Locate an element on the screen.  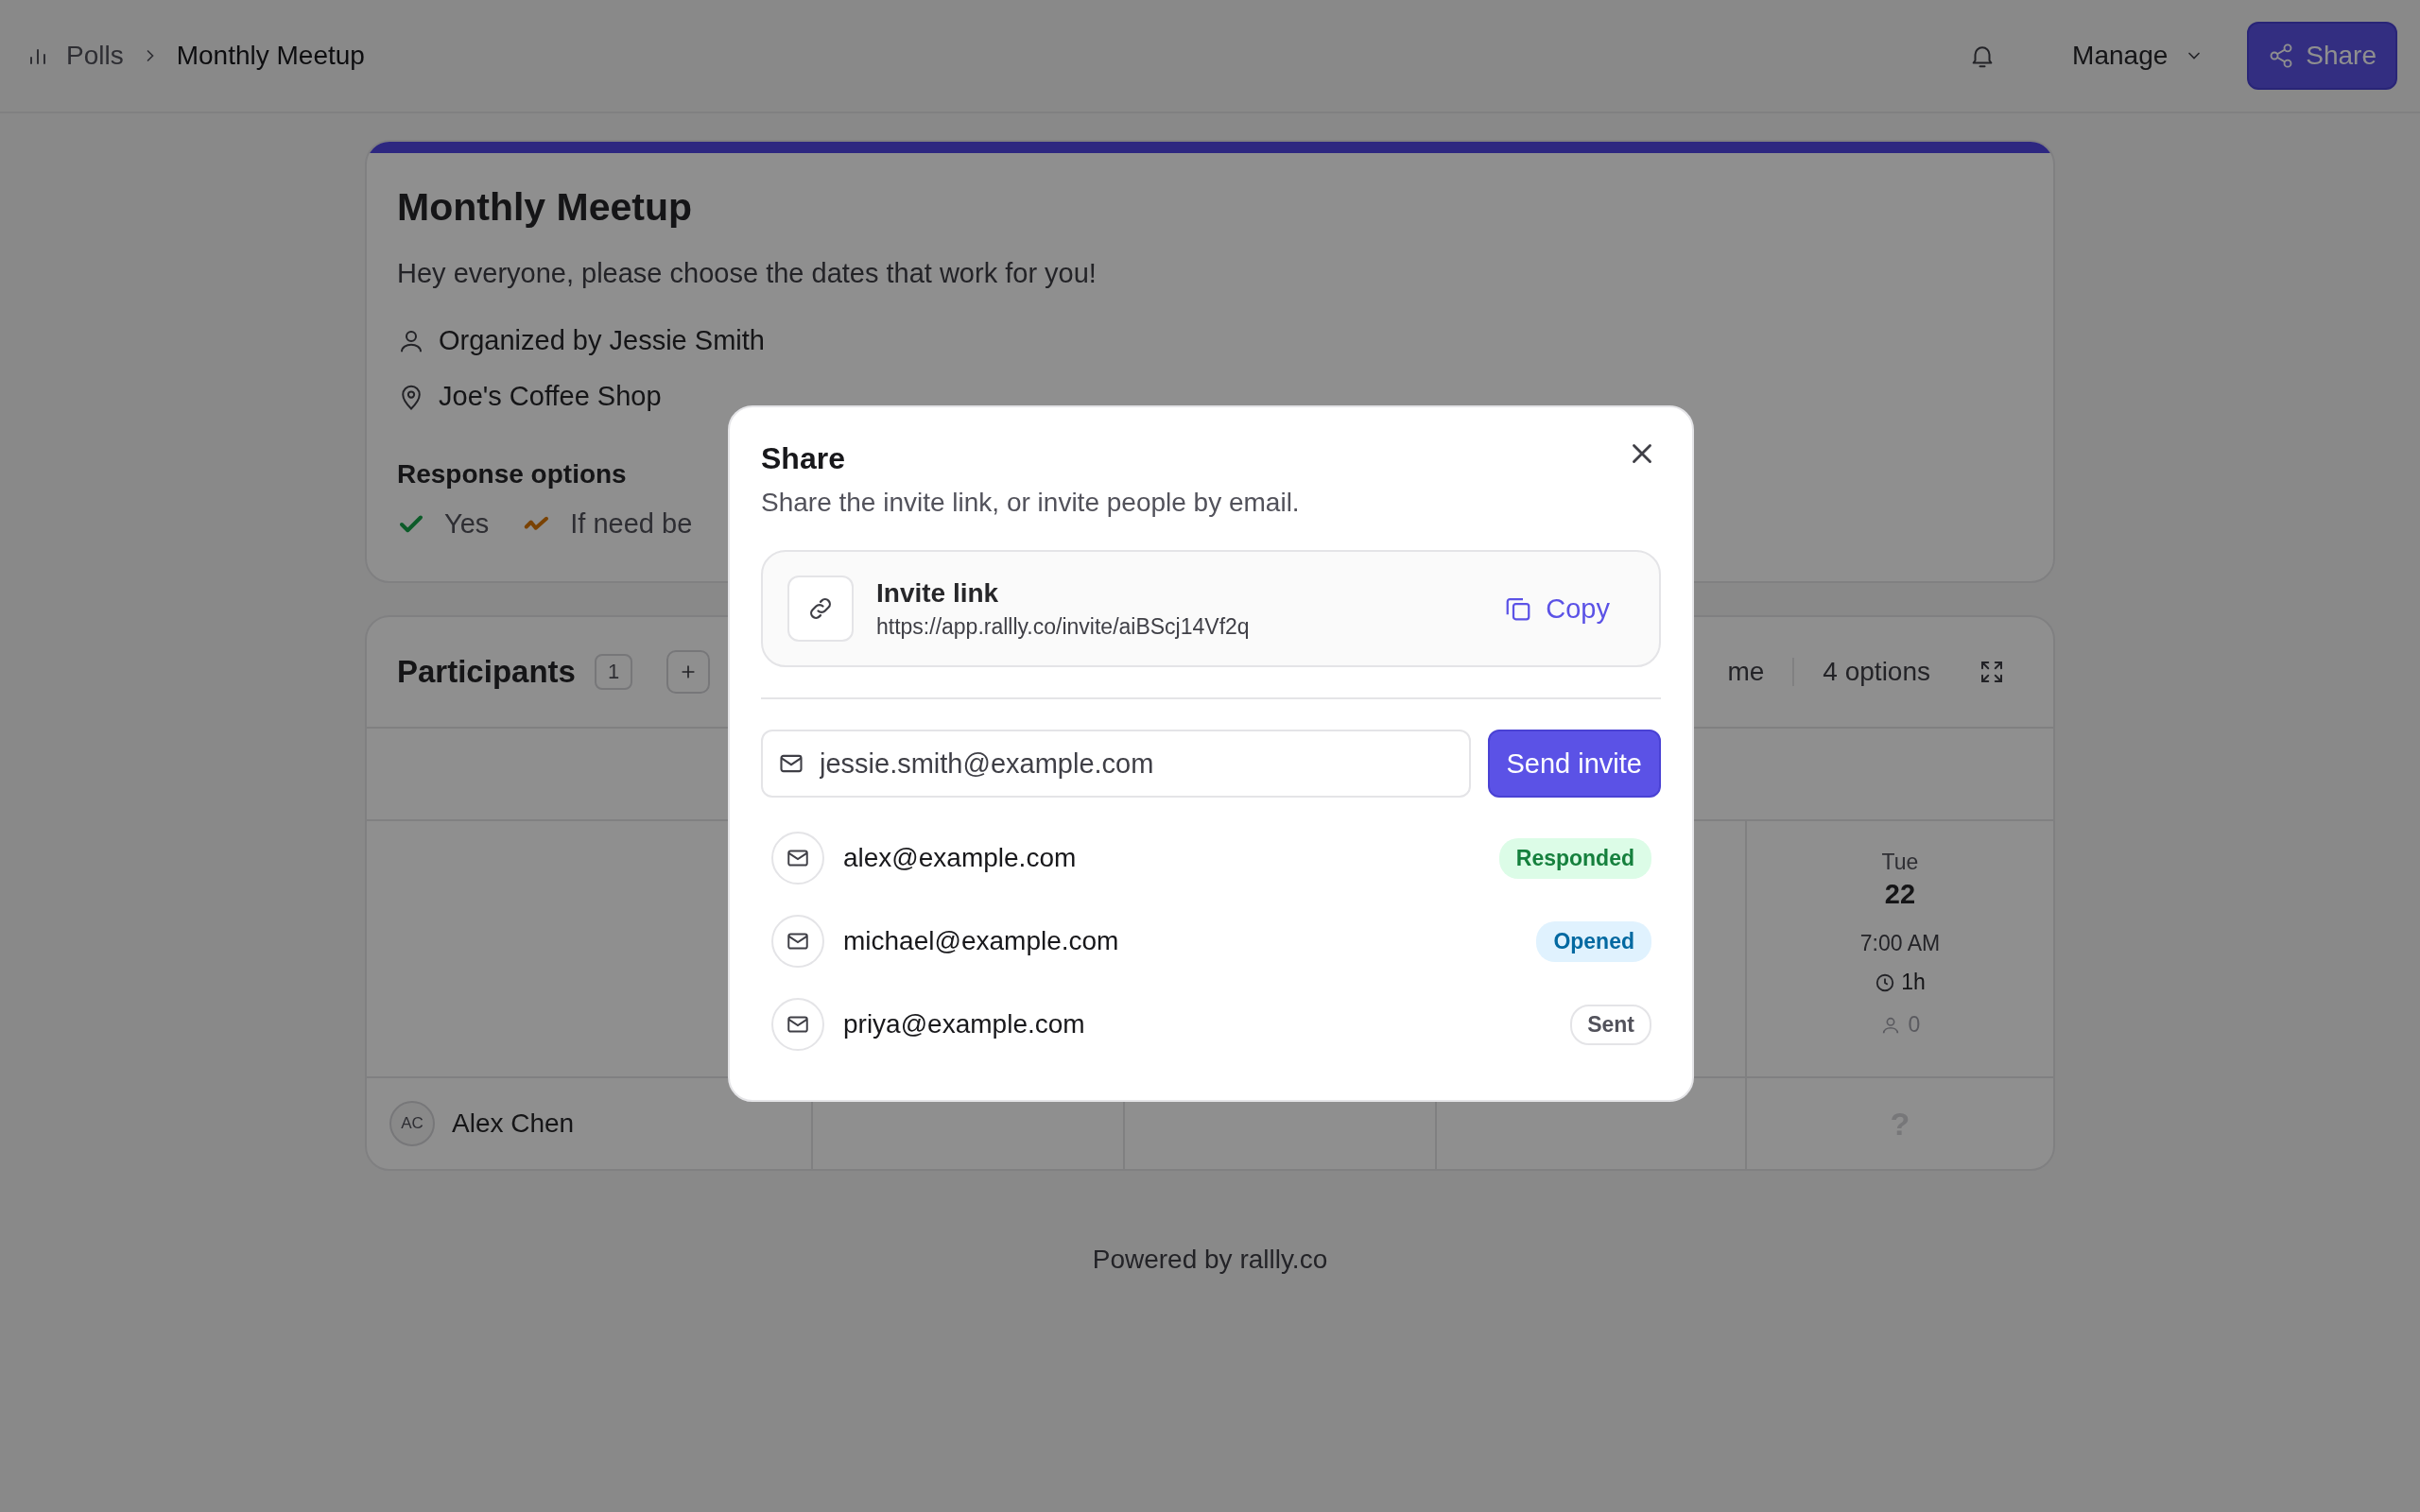
organizer-text: Organized by Jessie Smith is located at coordinates (602, 340).